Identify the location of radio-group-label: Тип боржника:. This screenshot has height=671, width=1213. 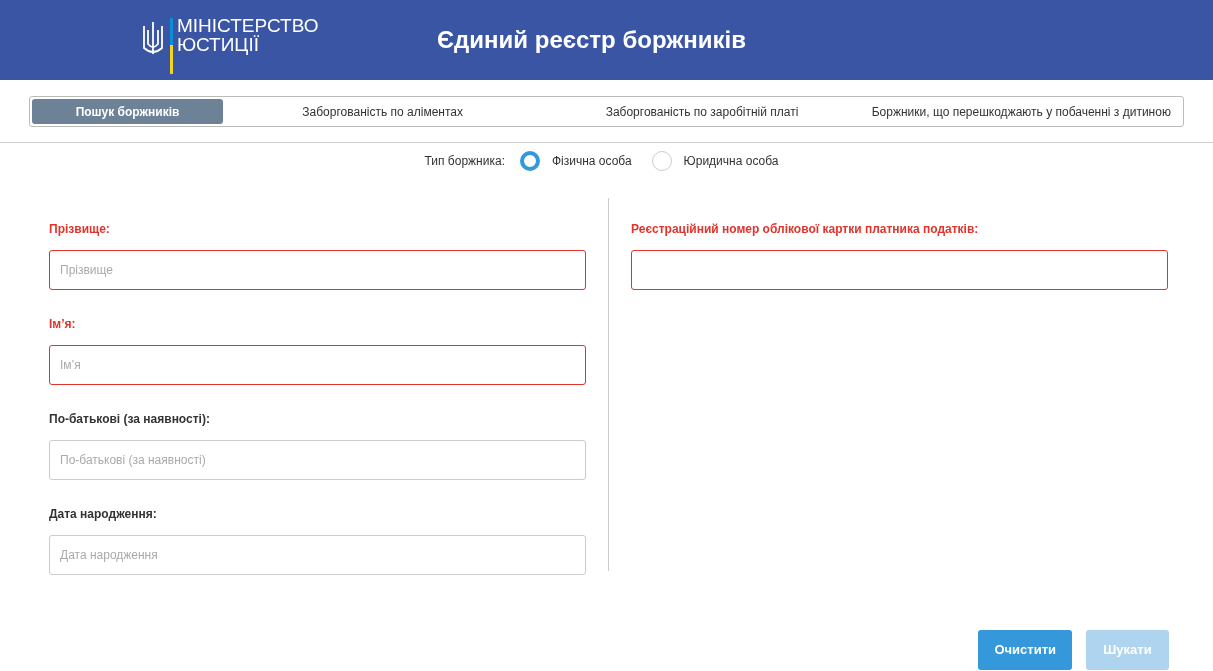
(464, 161).